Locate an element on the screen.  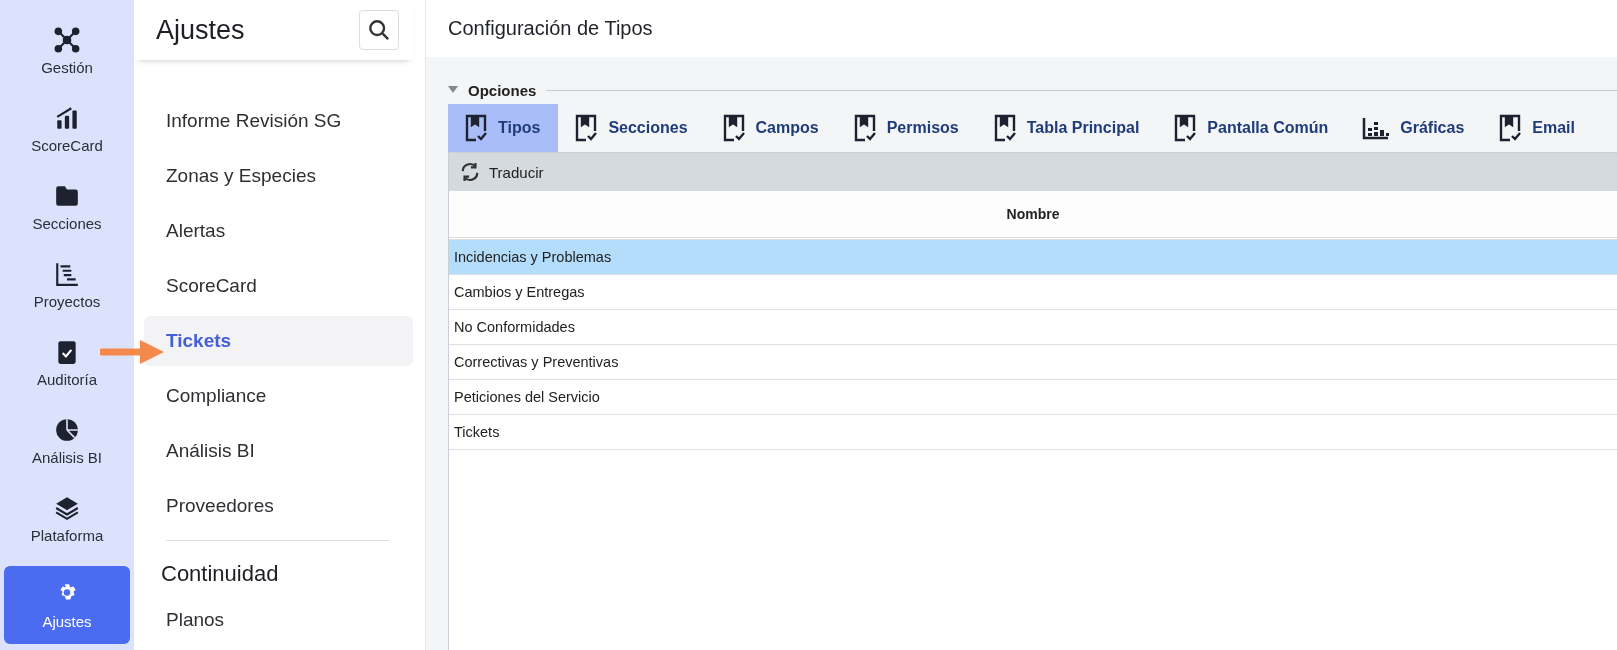
group-label: Opciones is located at coordinates (502, 90).